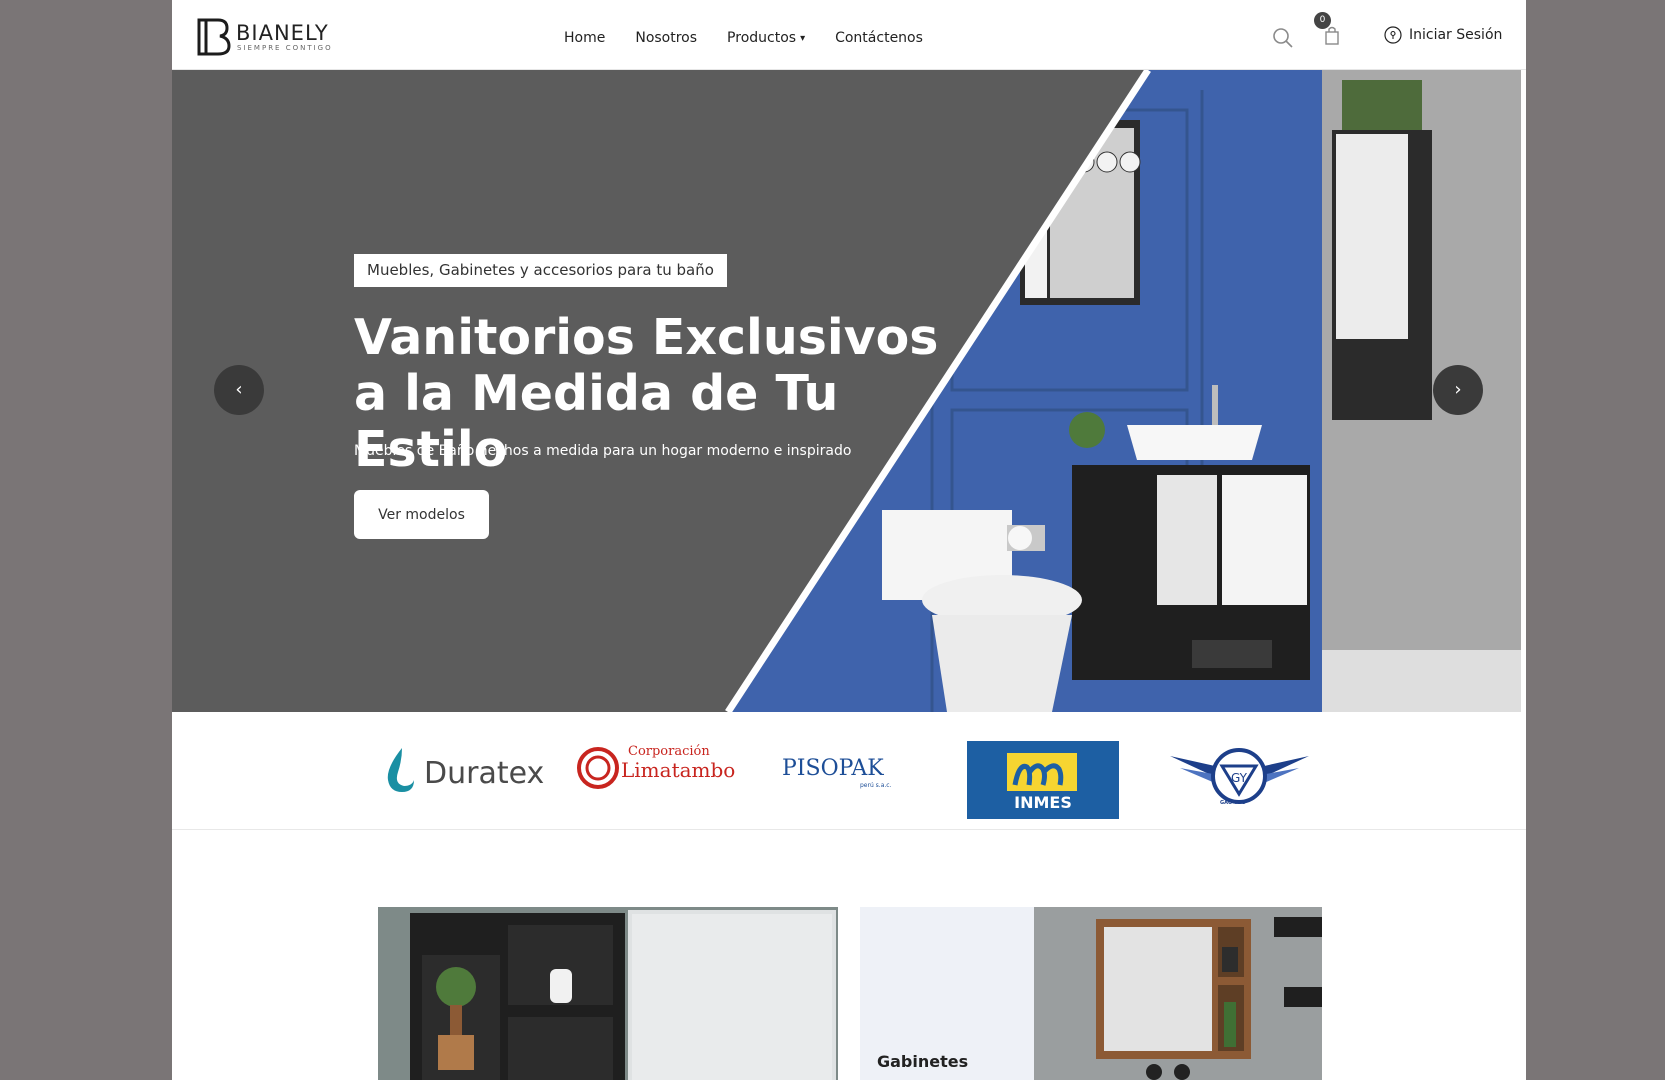  I want to click on chevron-down-icon: ▾, so click(803, 38).